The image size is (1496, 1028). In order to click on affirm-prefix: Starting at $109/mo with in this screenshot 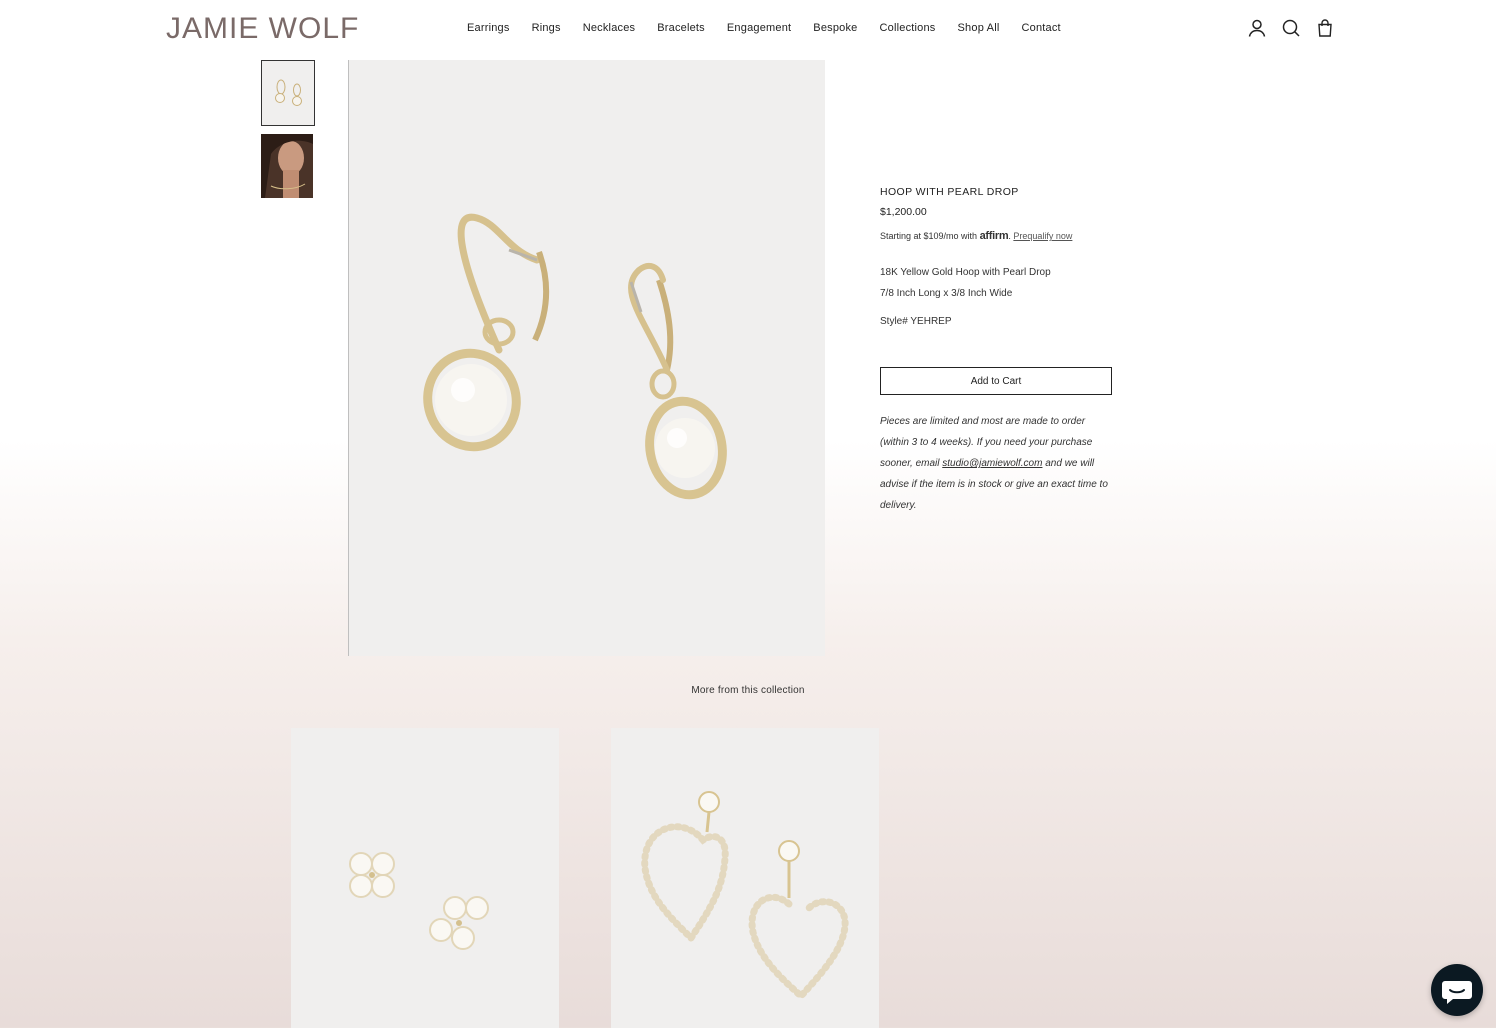, I will do `click(929, 236)`.